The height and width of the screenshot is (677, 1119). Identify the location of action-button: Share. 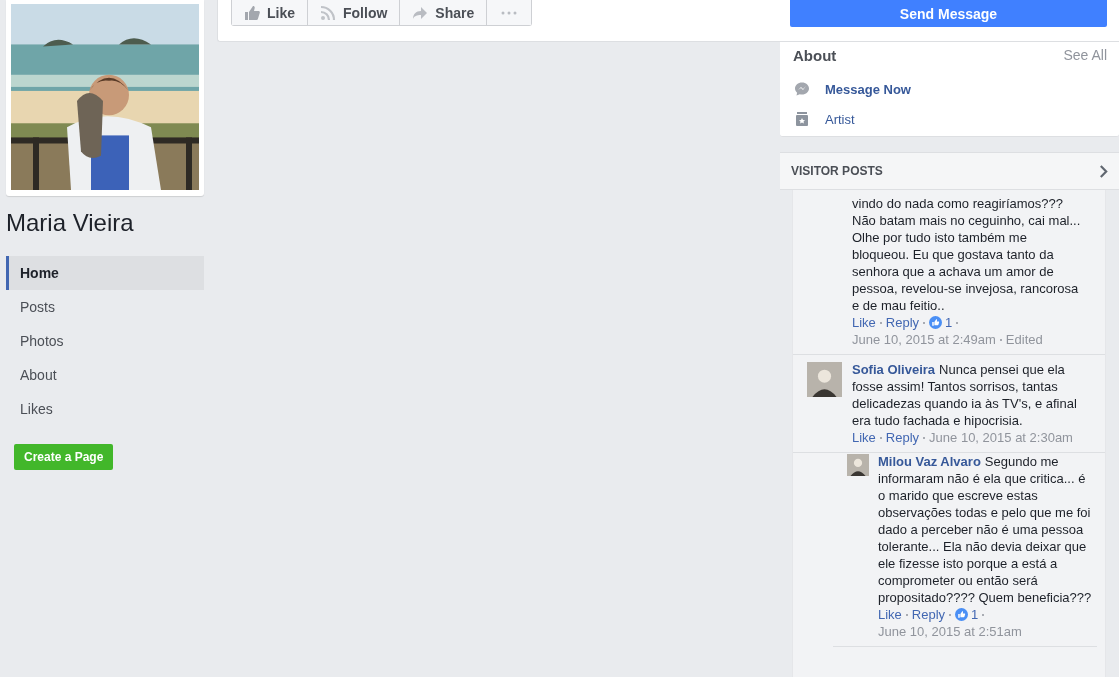
(444, 12).